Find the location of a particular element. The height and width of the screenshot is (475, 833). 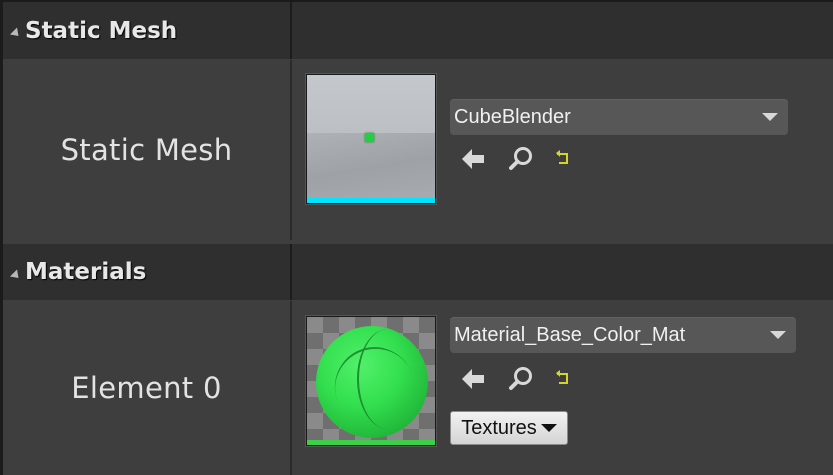

category-header-materials: Materials is located at coordinates (418, 272).